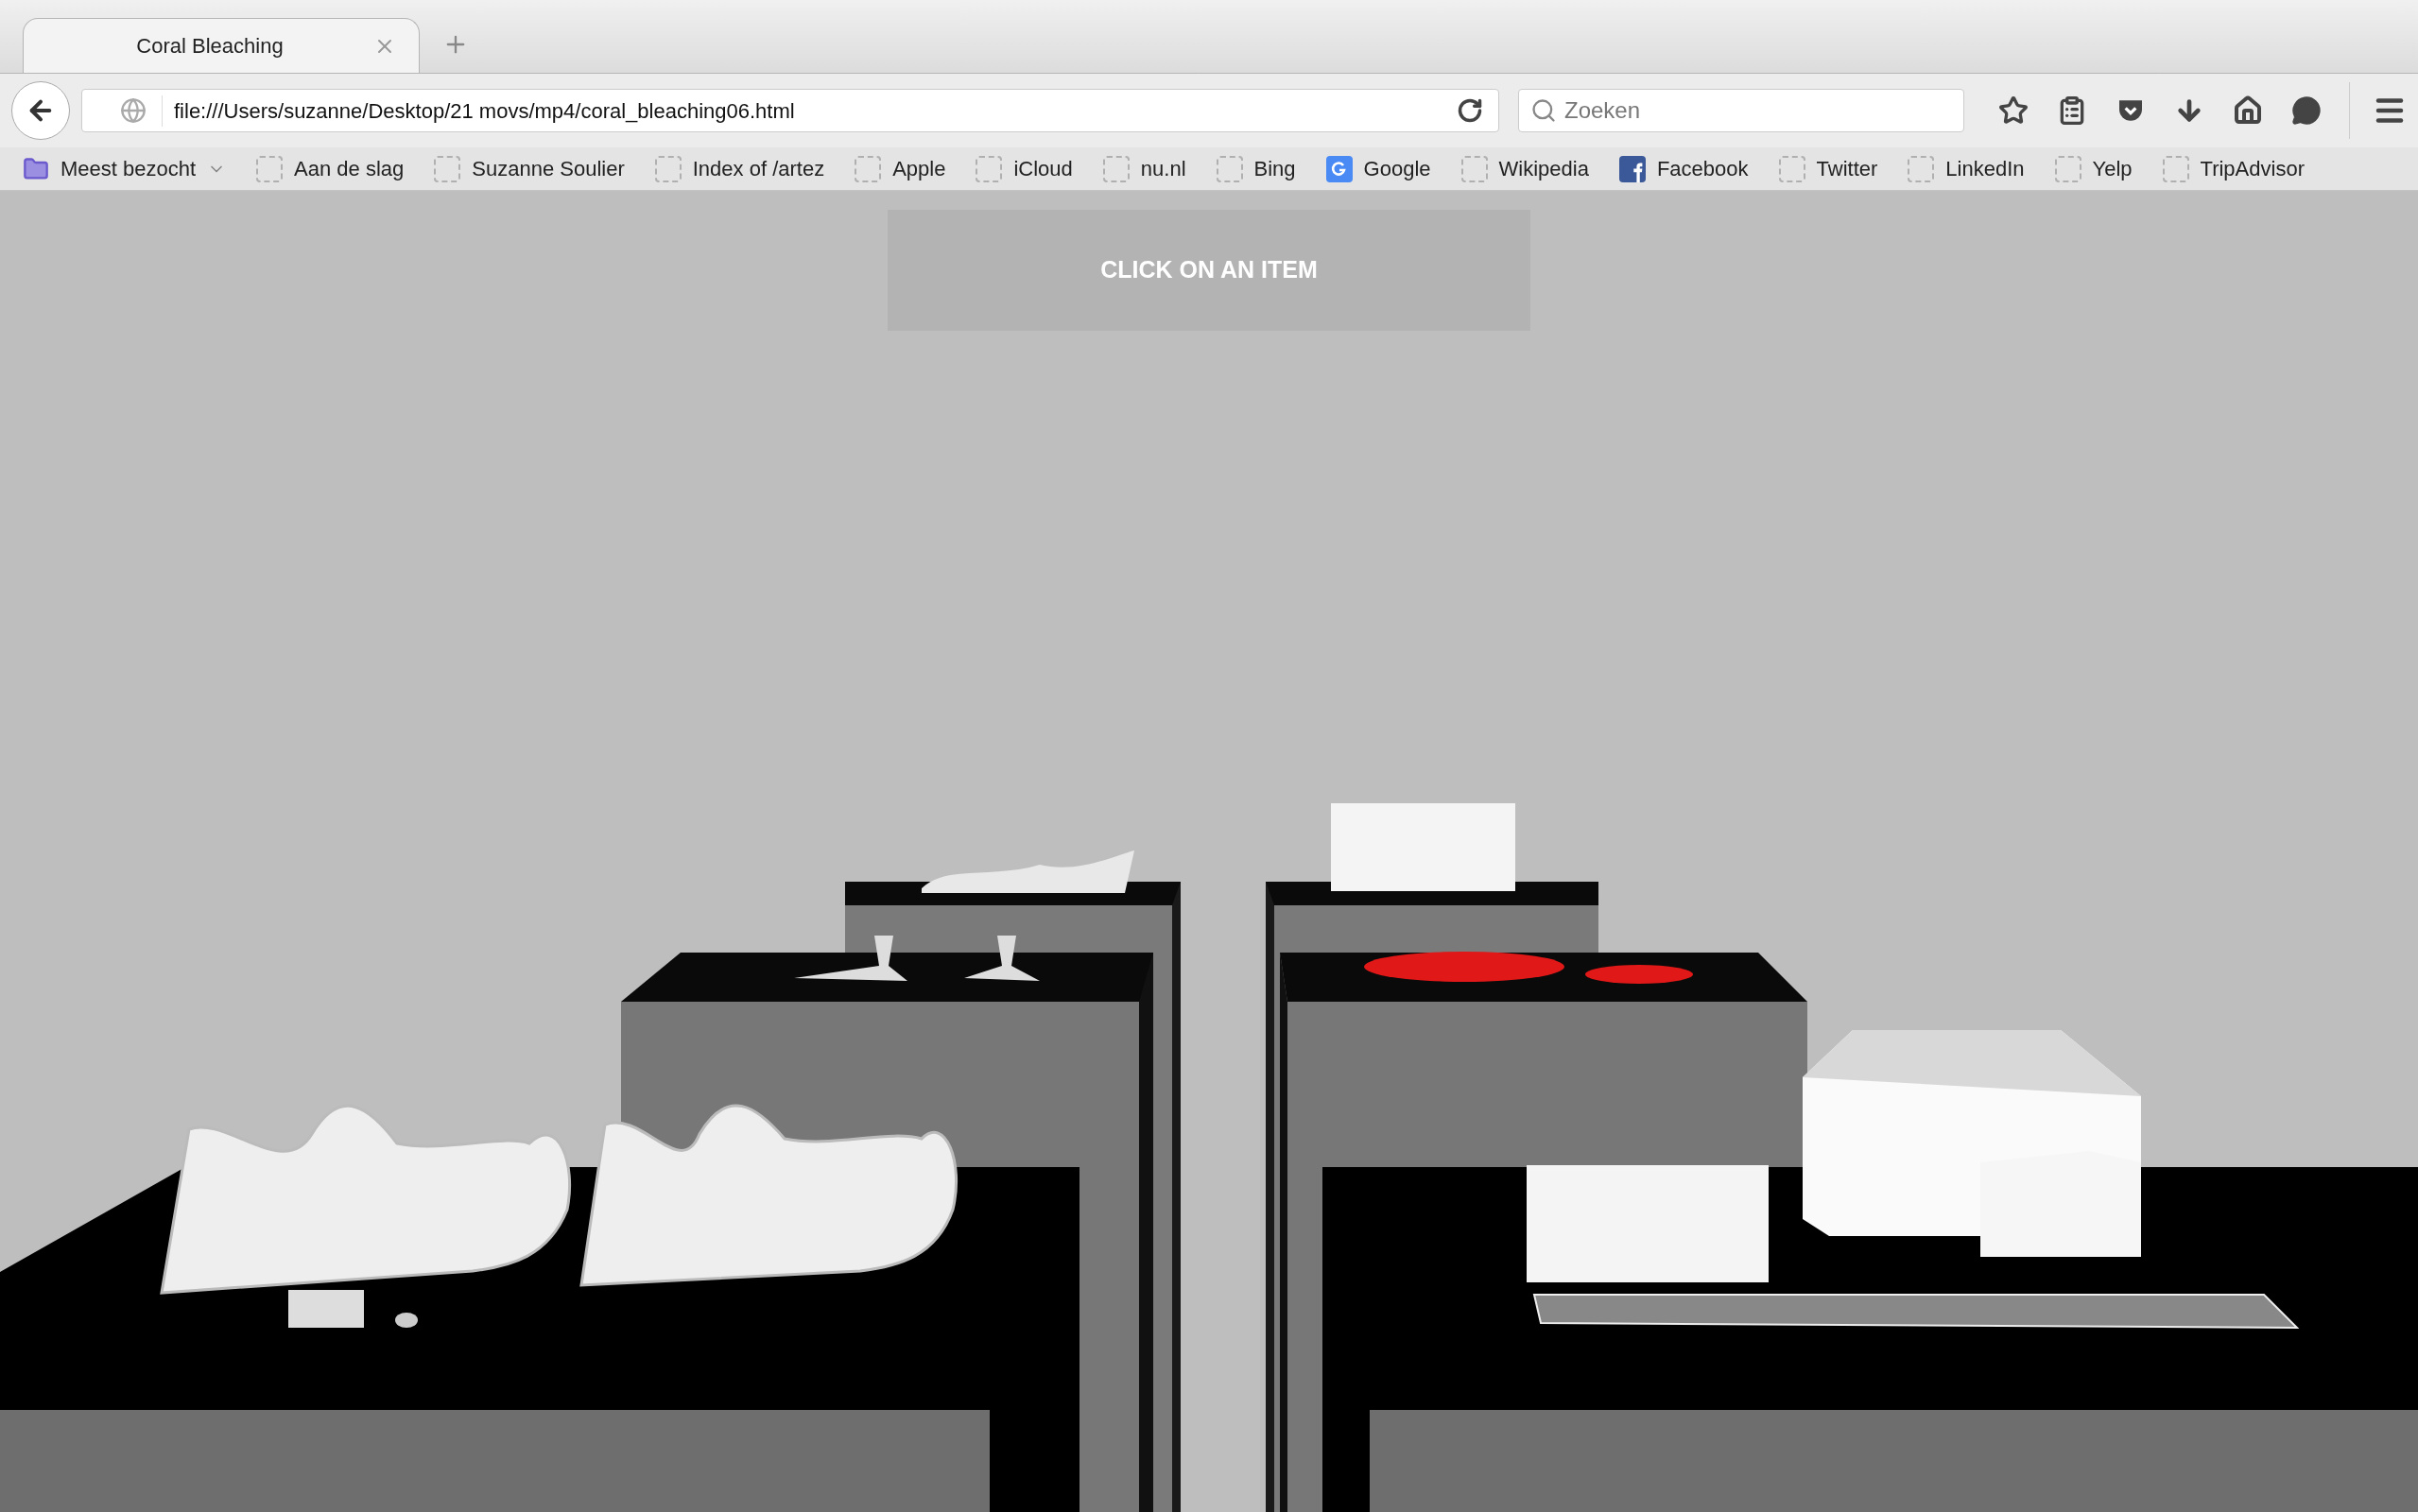 Image resolution: width=2418 pixels, height=1512 pixels. I want to click on bookmark-link: TripAdvisor, so click(2233, 168).